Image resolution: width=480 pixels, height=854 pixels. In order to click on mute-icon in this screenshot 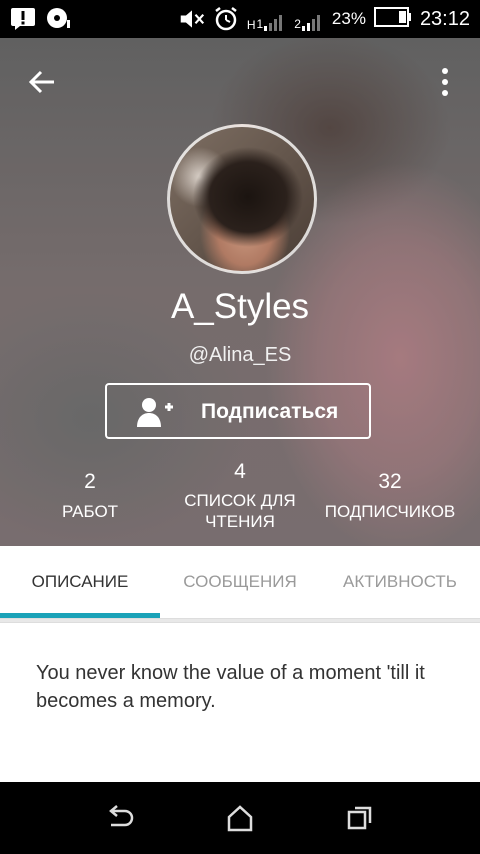, I will do `click(192, 19)`.